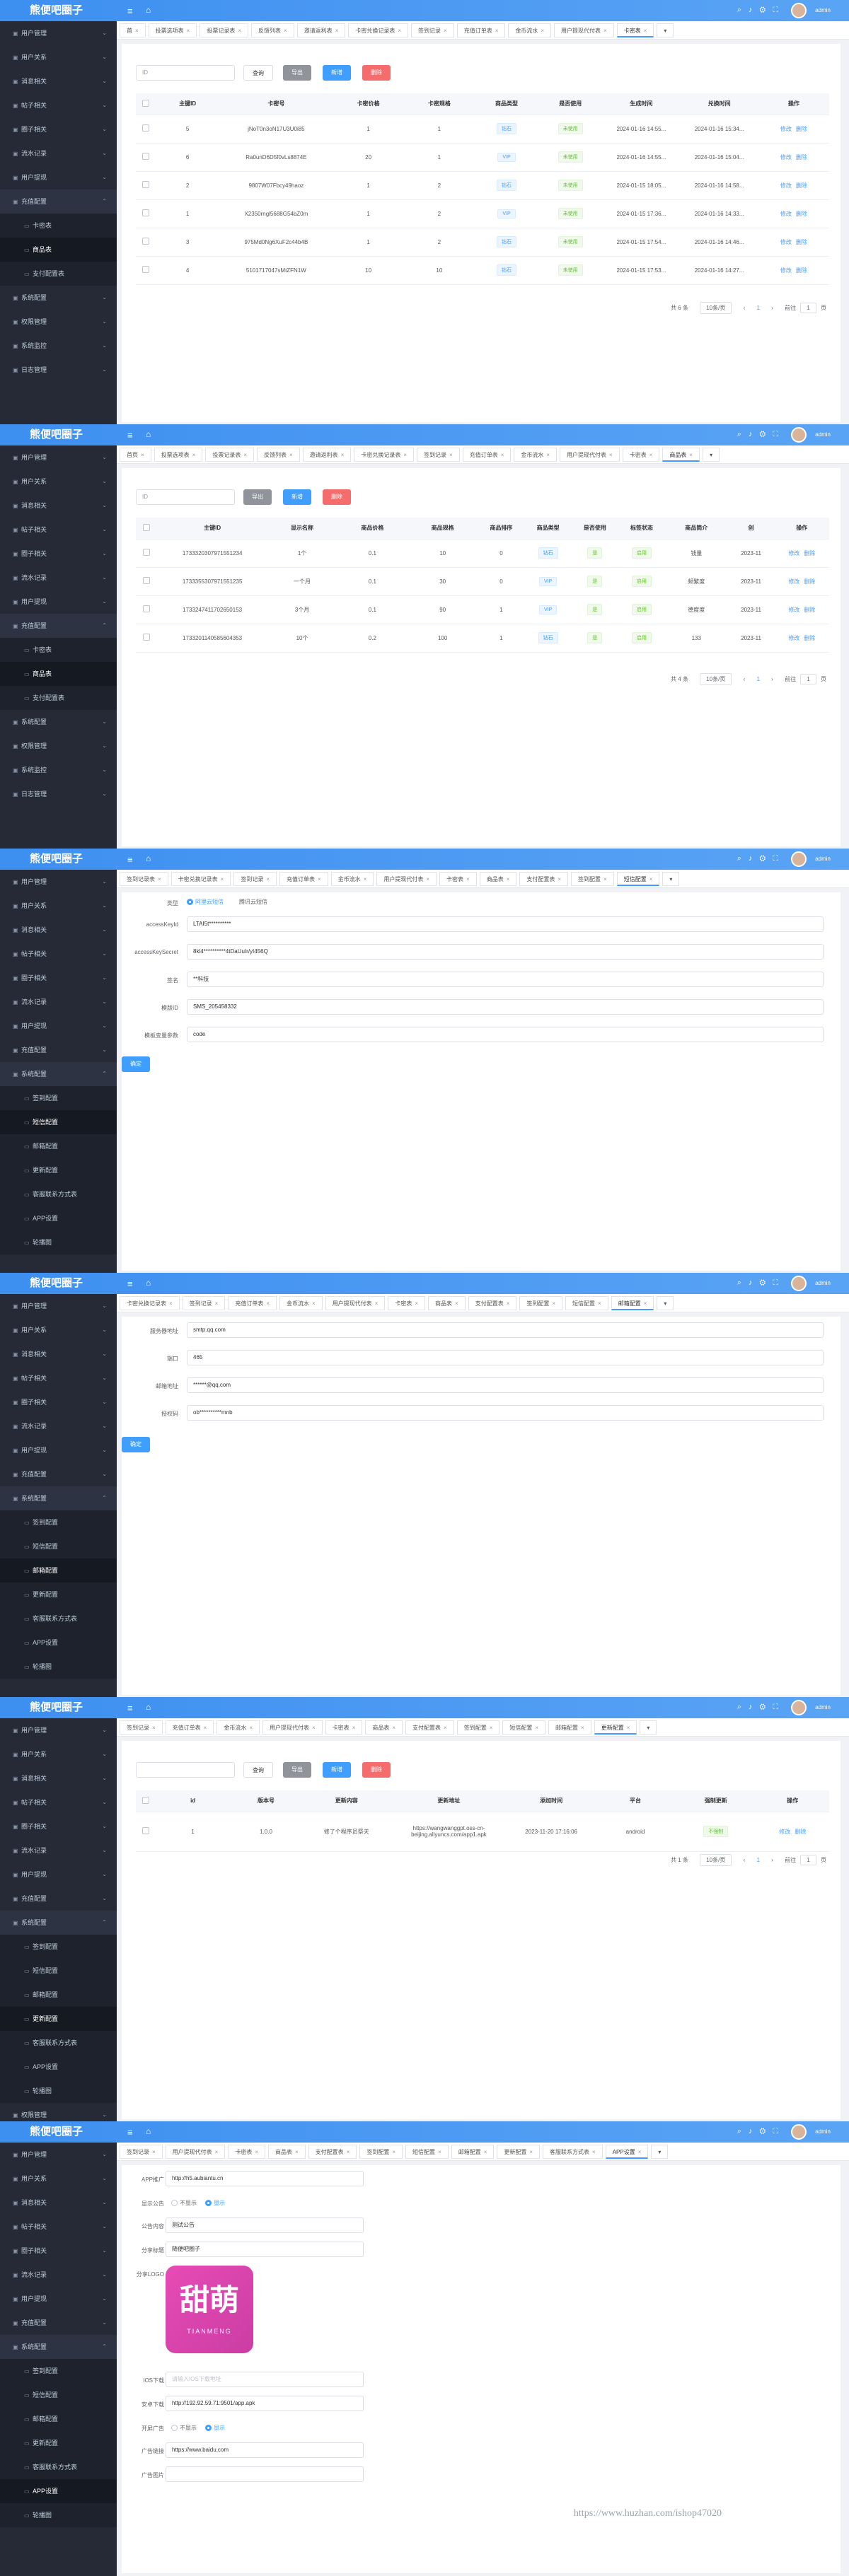 The image size is (849, 2576). What do you see at coordinates (59, 746) in the screenshot?
I see `sidebar-item: ▣ 权限管理 ⌄` at bounding box center [59, 746].